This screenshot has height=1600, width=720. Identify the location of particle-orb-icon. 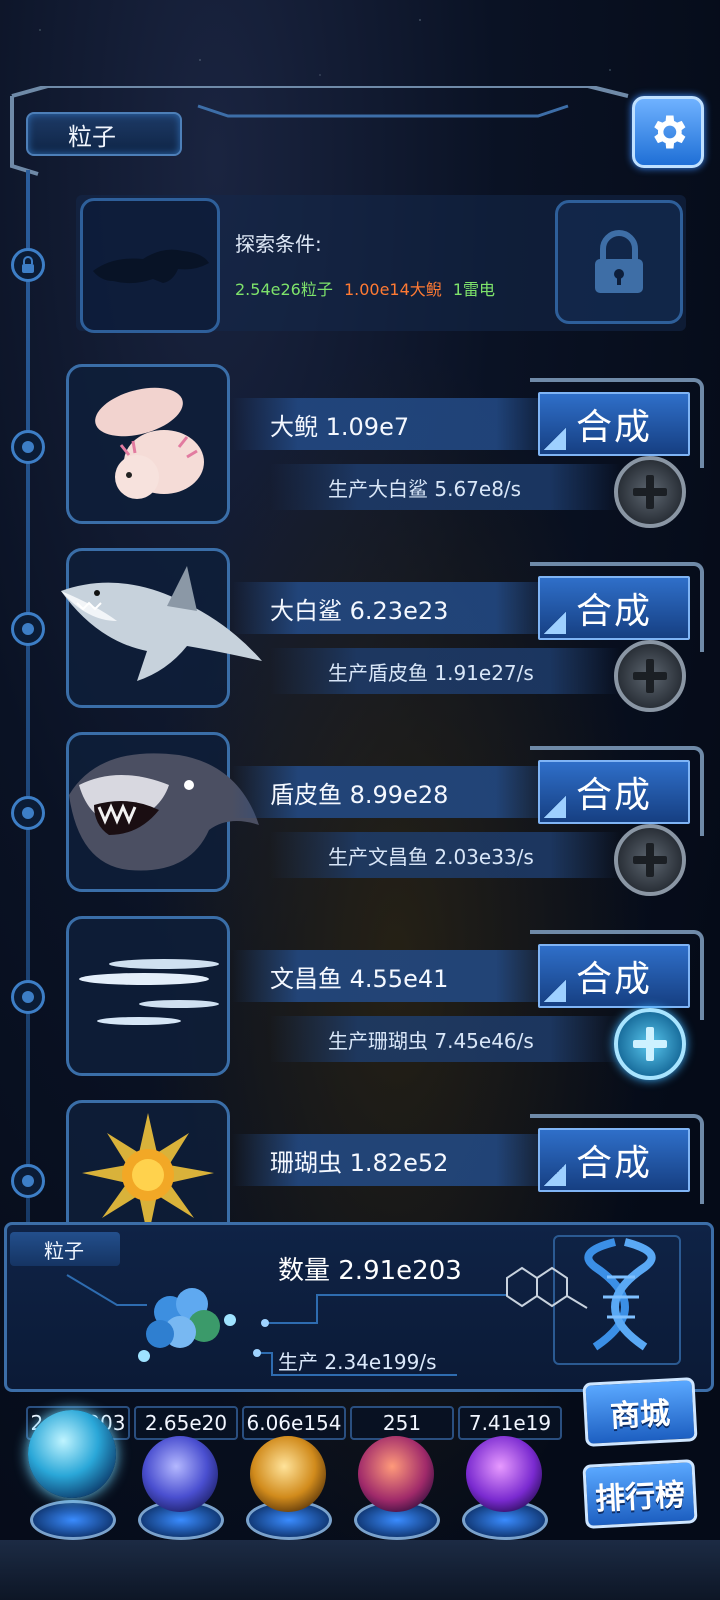
(72, 1454).